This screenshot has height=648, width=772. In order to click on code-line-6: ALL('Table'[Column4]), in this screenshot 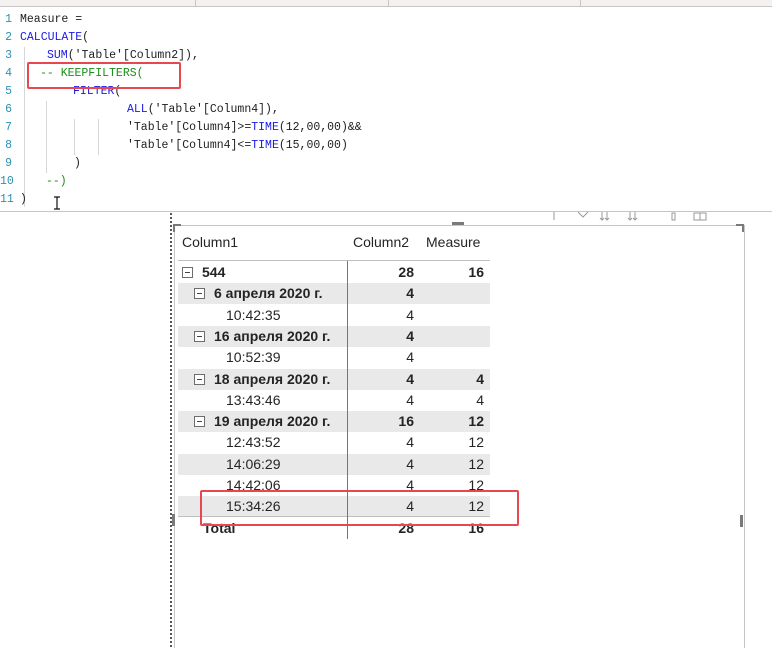, I will do `click(203, 110)`.